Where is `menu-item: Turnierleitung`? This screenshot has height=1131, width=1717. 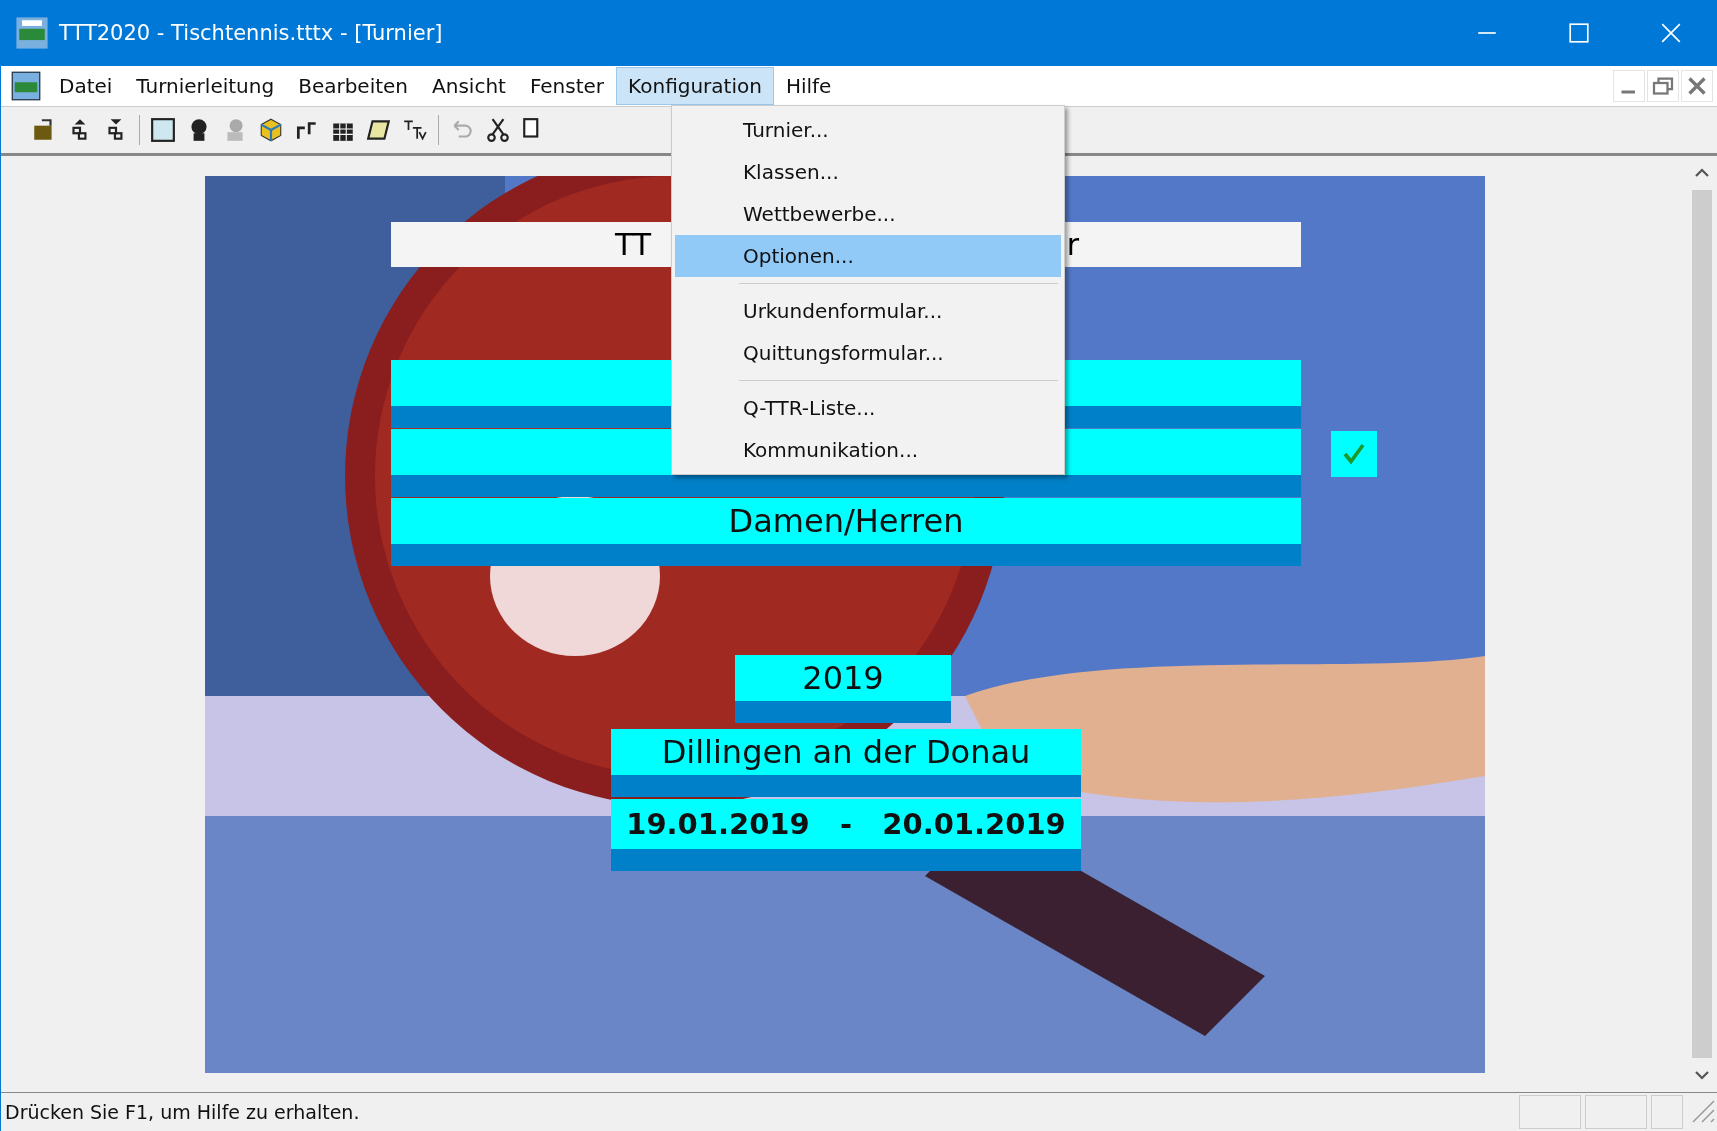 menu-item: Turnierleitung is located at coordinates (205, 86).